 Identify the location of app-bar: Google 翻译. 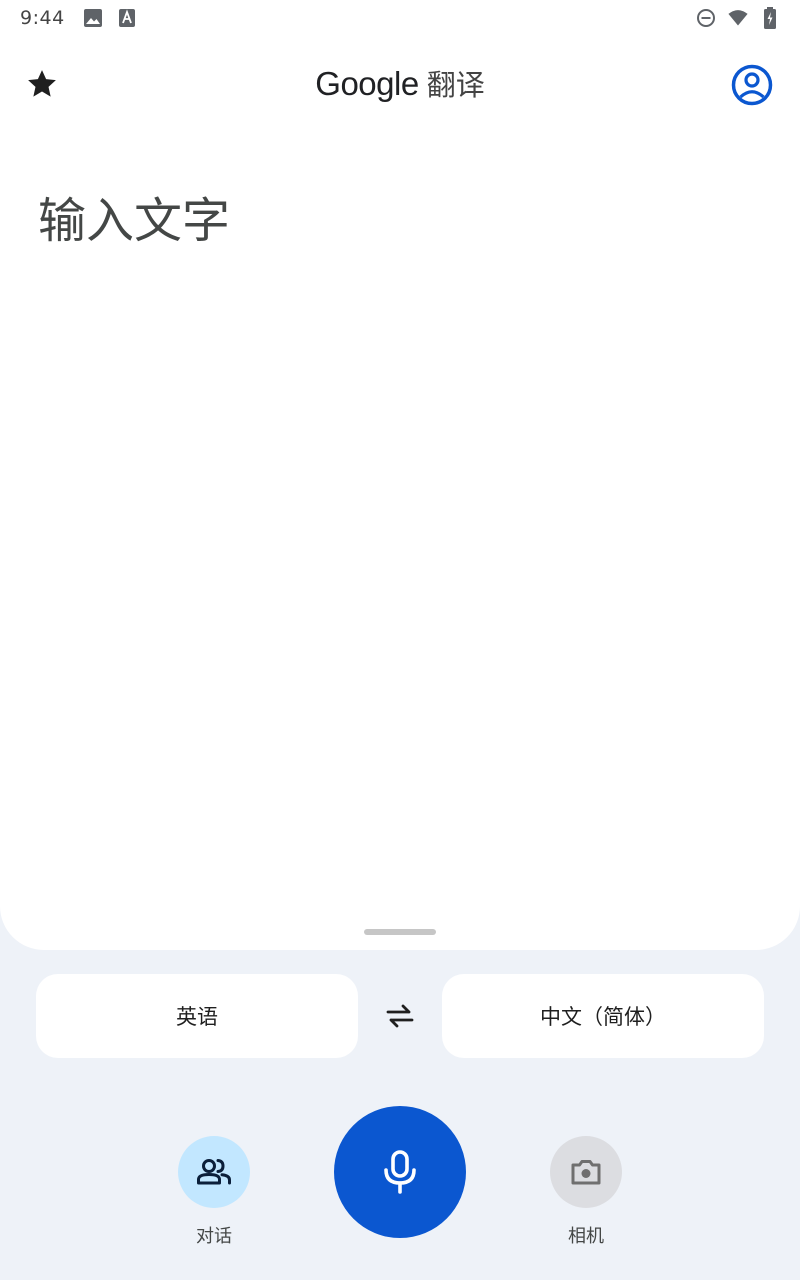
(400, 84).